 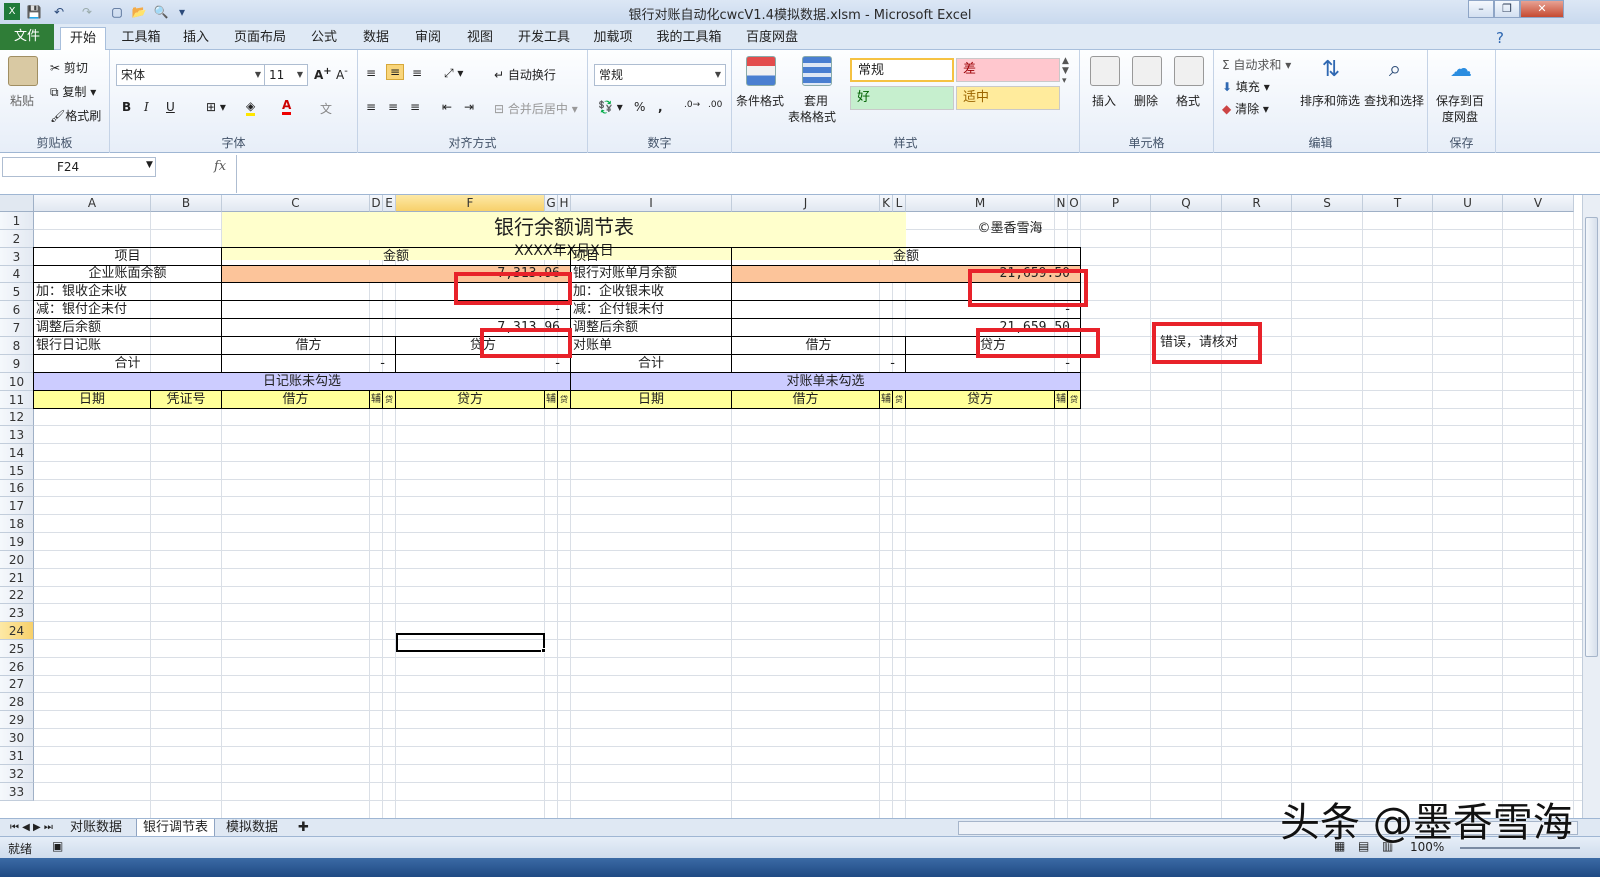 What do you see at coordinates (806, 203) in the screenshot?
I see `column-header-j: J` at bounding box center [806, 203].